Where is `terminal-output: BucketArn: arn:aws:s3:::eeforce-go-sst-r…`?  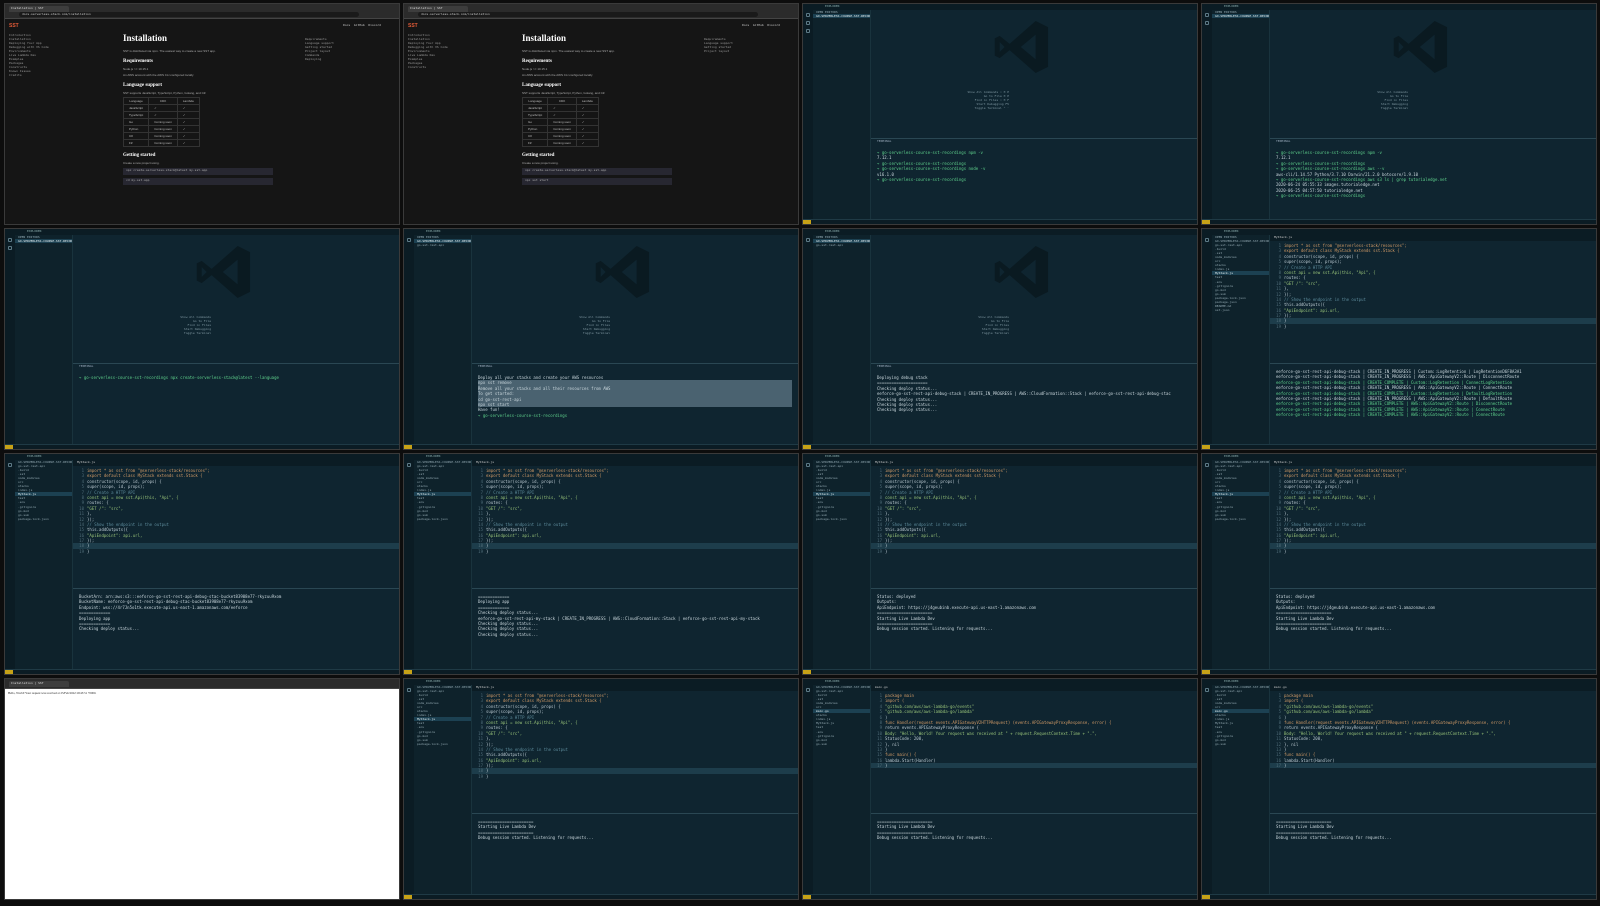
terminal-output: BucketArn: arn:aws:s3:::eeforce-go-sst-r… is located at coordinates (236, 610).